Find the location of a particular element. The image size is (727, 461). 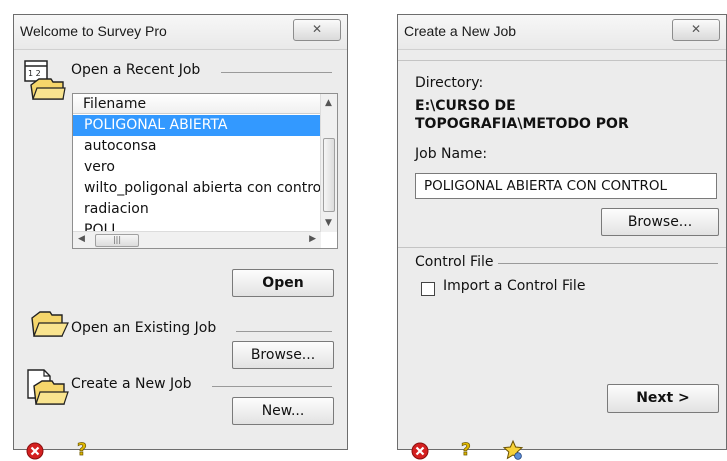

import-control-file-checkbox is located at coordinates (428, 289).